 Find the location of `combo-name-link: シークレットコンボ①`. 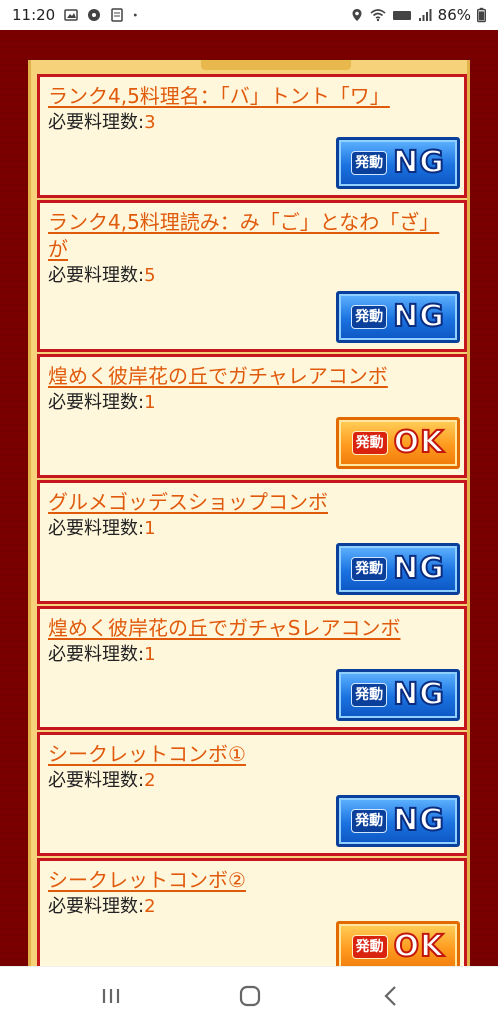

combo-name-link: シークレットコンボ① is located at coordinates (252, 754).